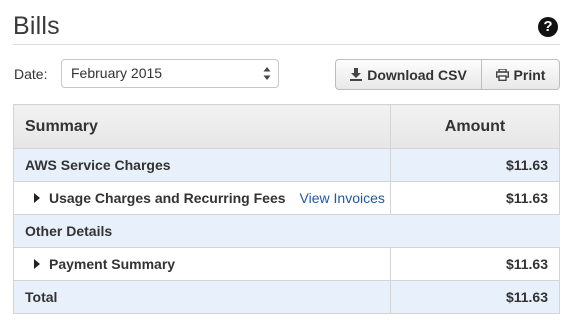  What do you see at coordinates (202, 297) in the screenshot?
I see `row-label: Total` at bounding box center [202, 297].